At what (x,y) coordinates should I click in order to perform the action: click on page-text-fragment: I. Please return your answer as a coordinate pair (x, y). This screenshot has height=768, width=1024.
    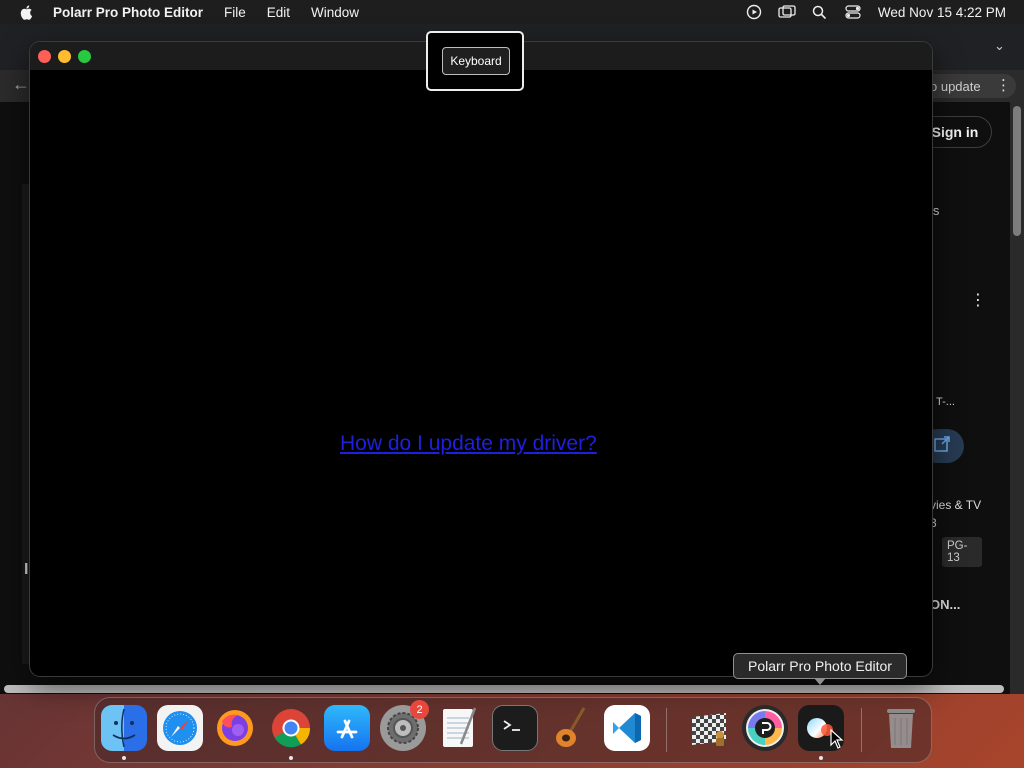
    Looking at the image, I should click on (26, 569).